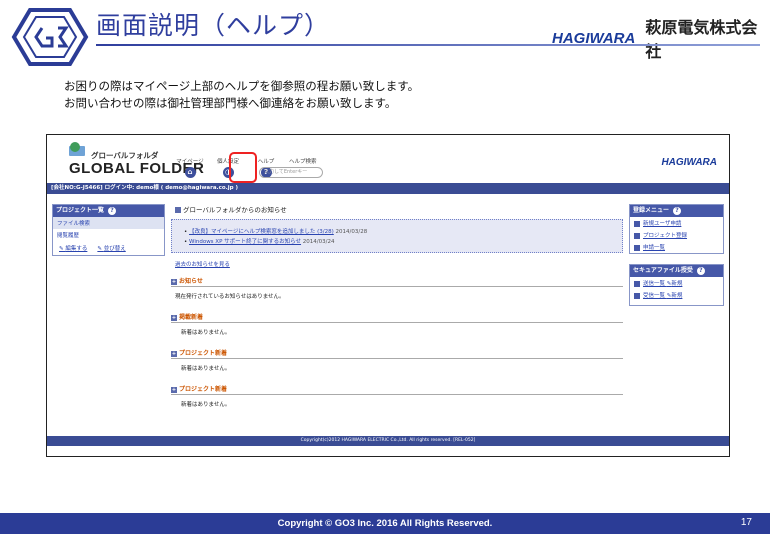 The image size is (770, 534). I want to click on register-menu-panel: 登録メニュー? 新規ユーザ申請 プロジェクト登録 申請一覧, so click(676, 229).